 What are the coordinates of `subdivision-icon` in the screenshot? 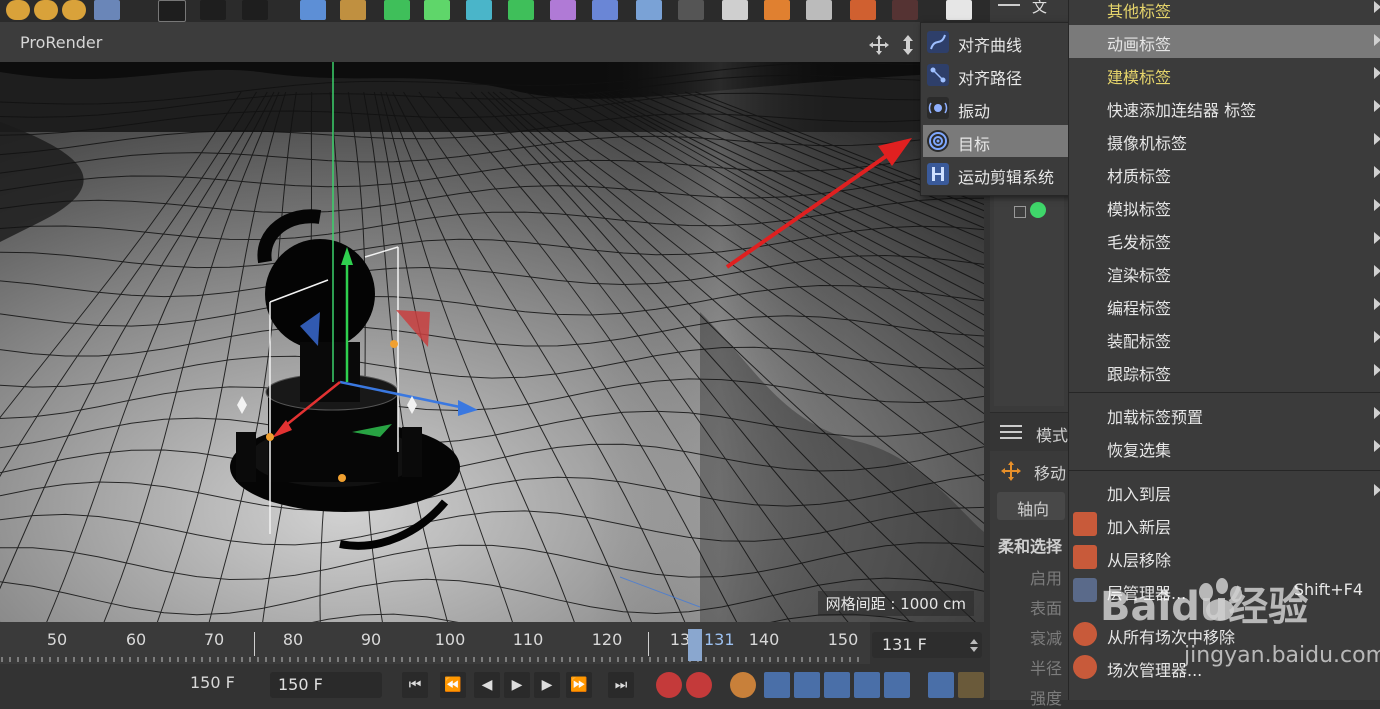 It's located at (397, 10).